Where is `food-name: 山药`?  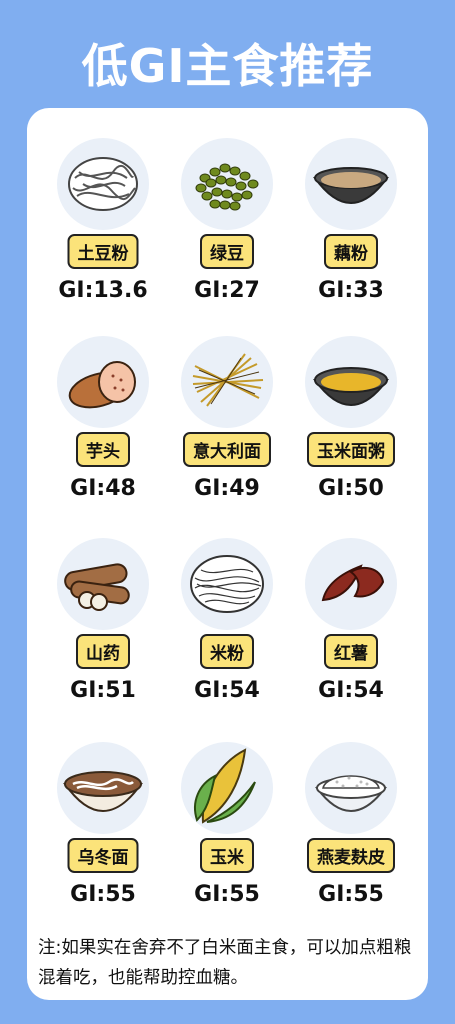 food-name: 山药 is located at coordinates (103, 651).